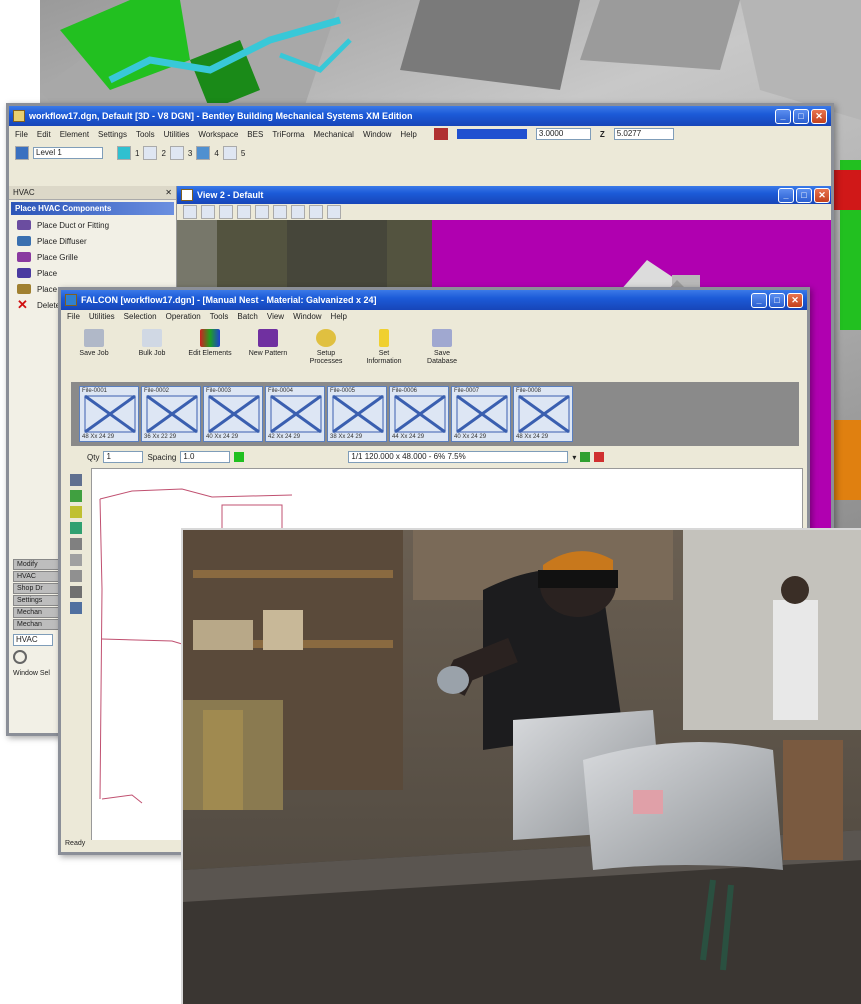  I want to click on pan-view-icon, so click(298, 212).